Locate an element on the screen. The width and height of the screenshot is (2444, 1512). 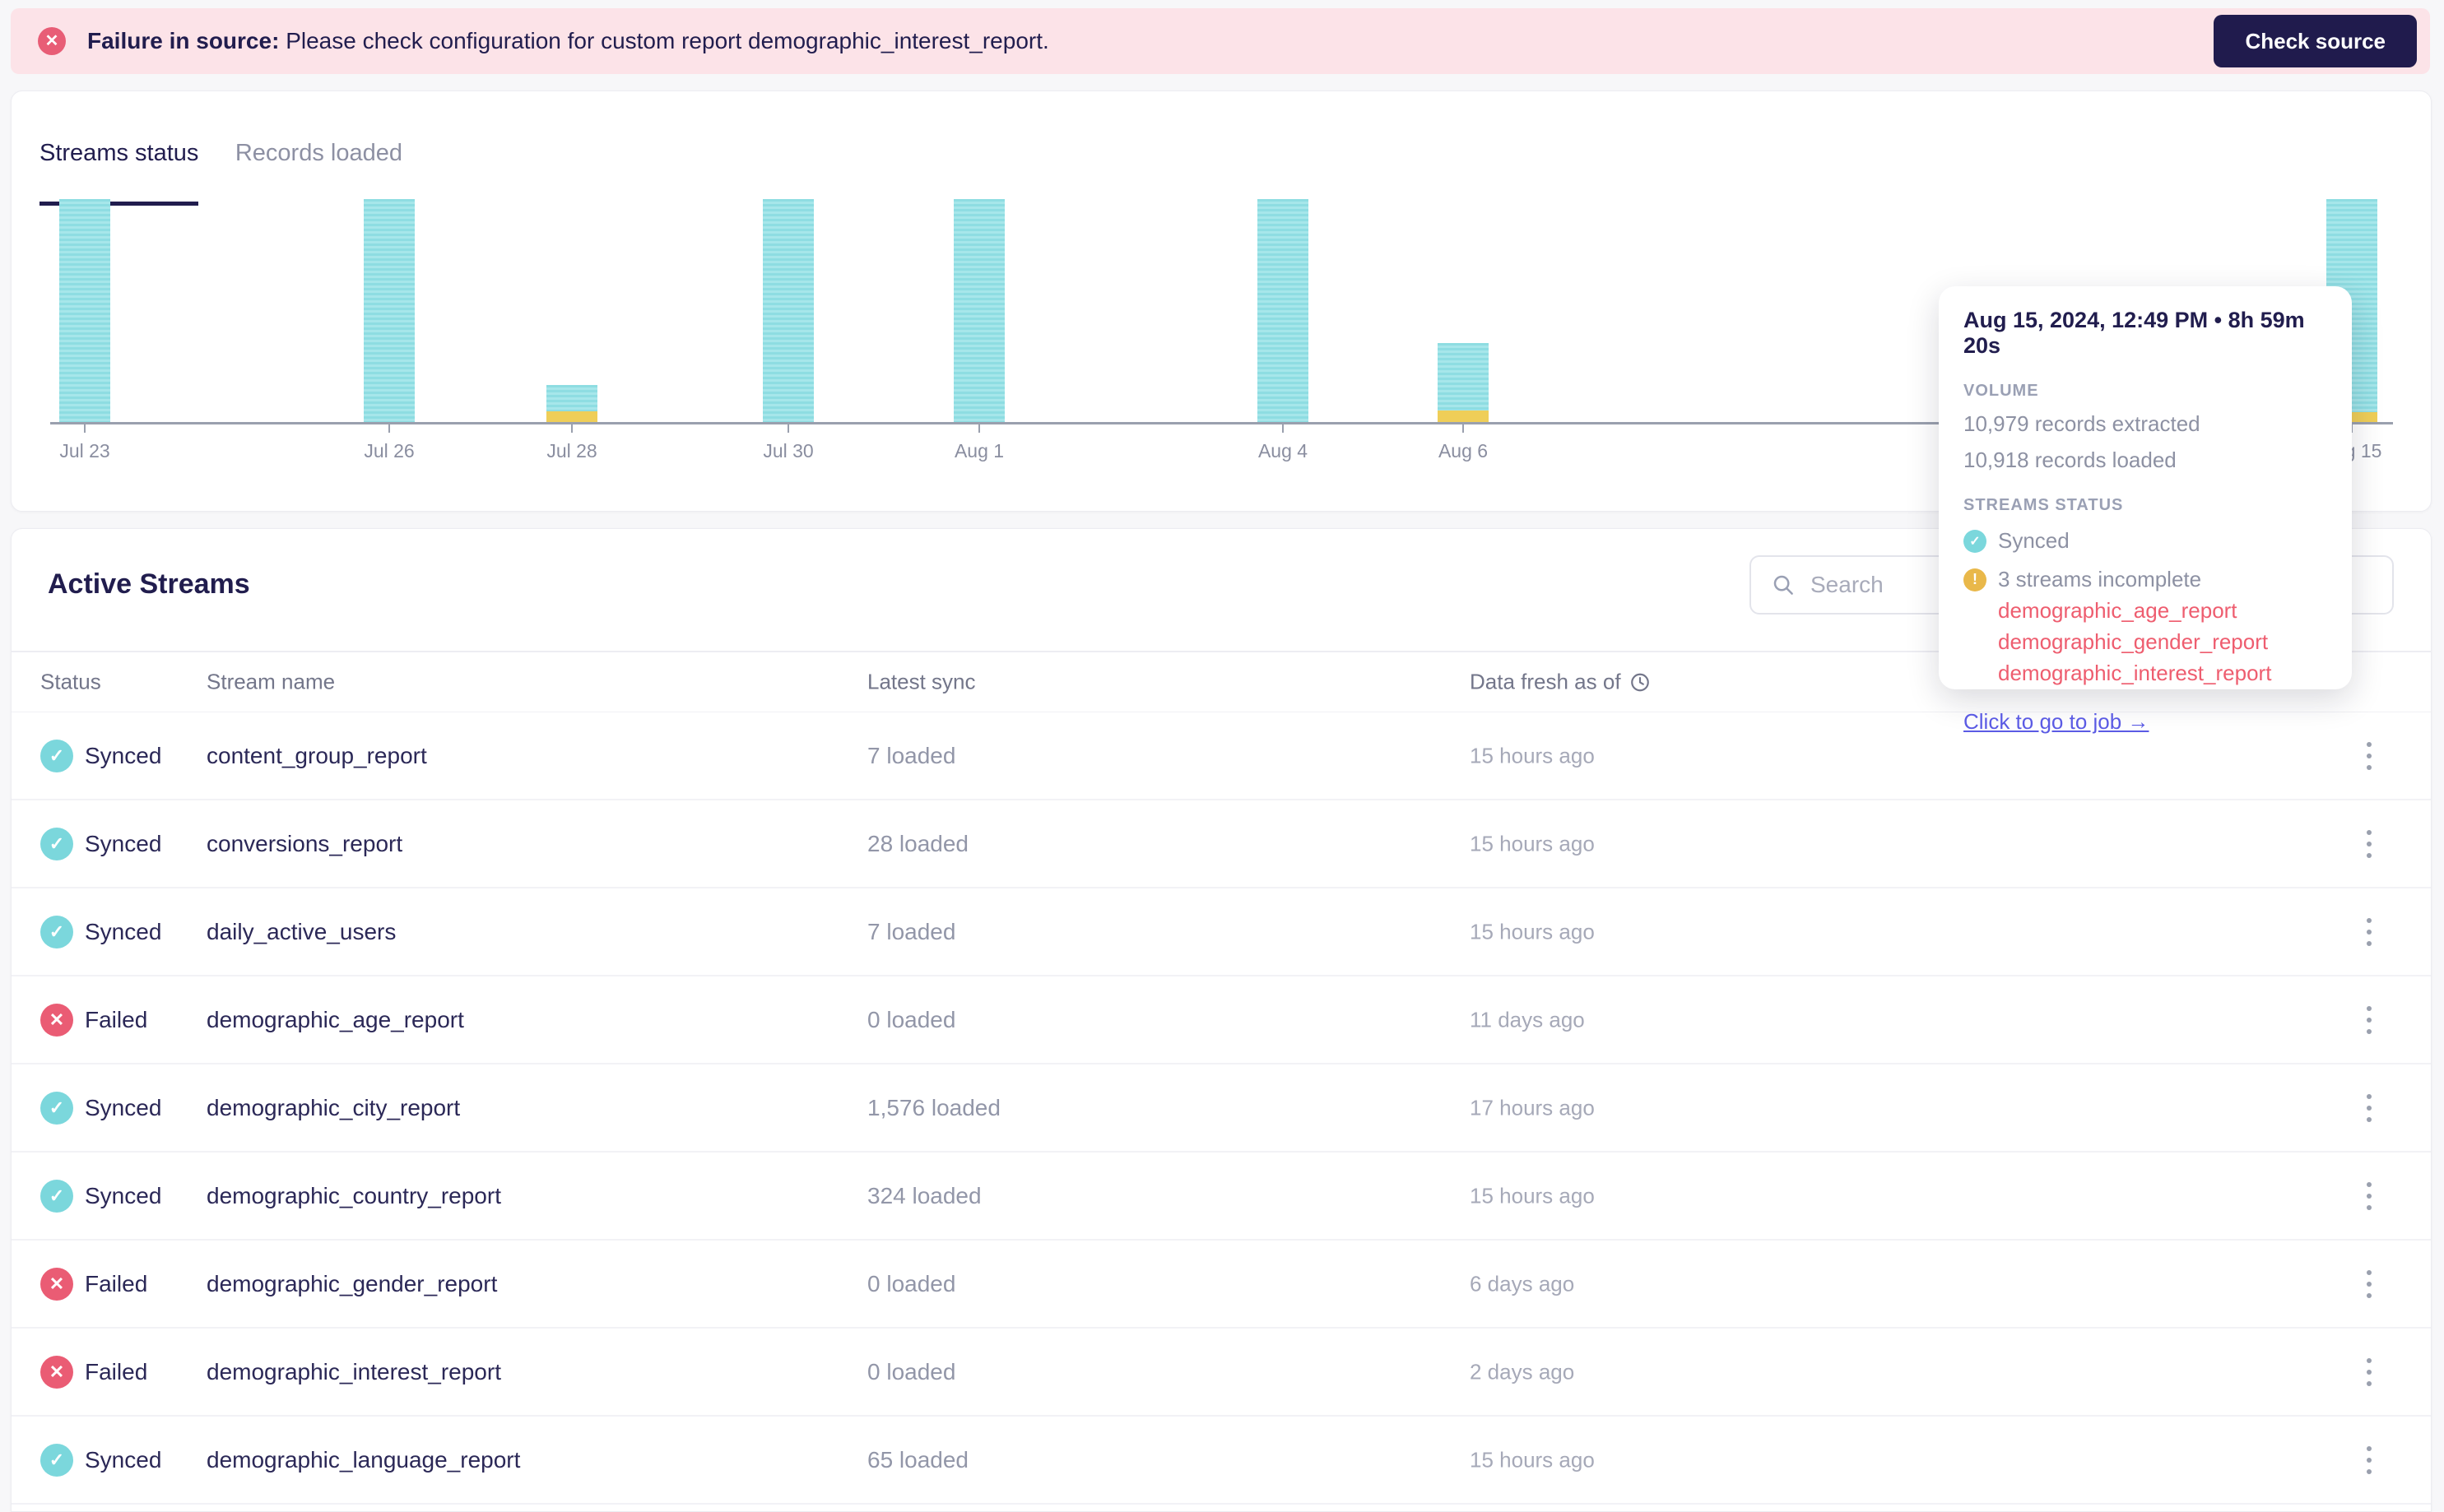
incomplete-stream-link: demographic_interest_report is located at coordinates (2162, 673).